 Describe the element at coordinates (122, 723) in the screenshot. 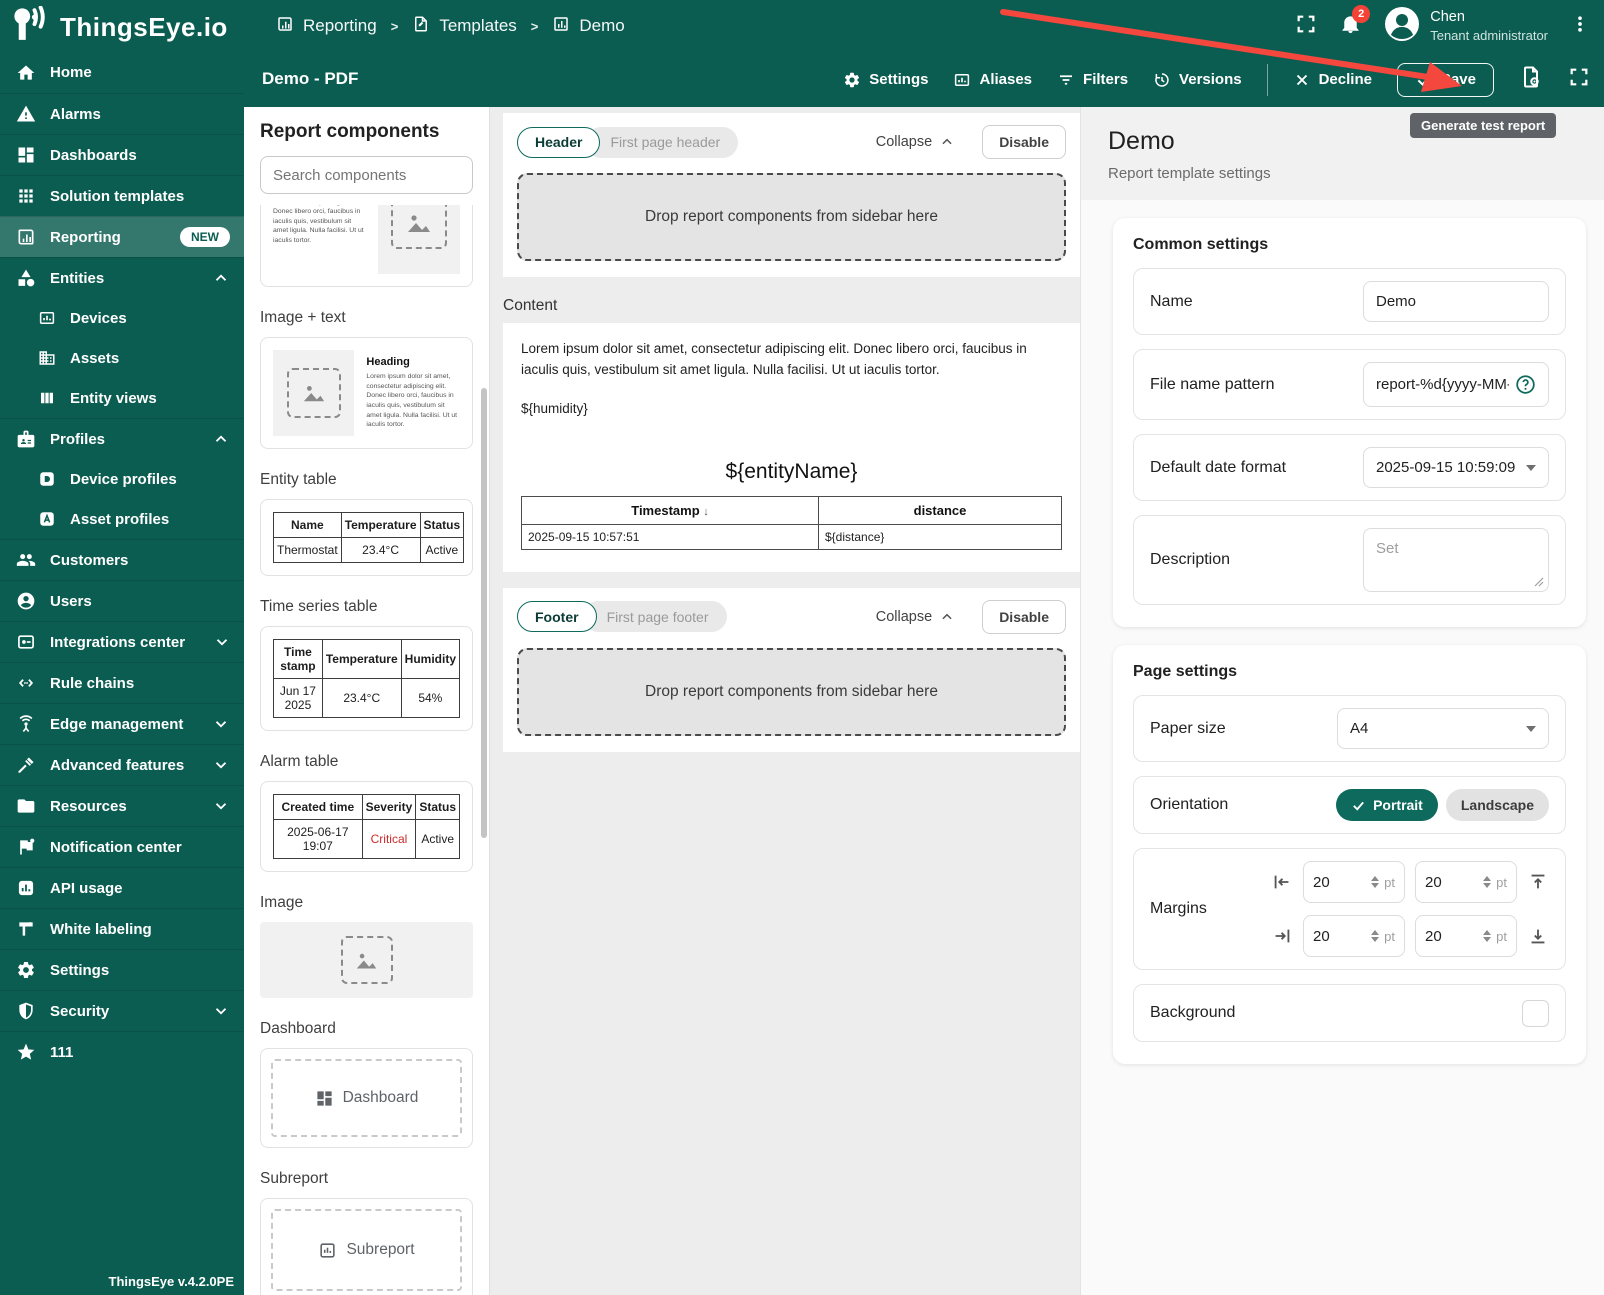

I see `sidebar-item-edge-management: Edge management` at that location.